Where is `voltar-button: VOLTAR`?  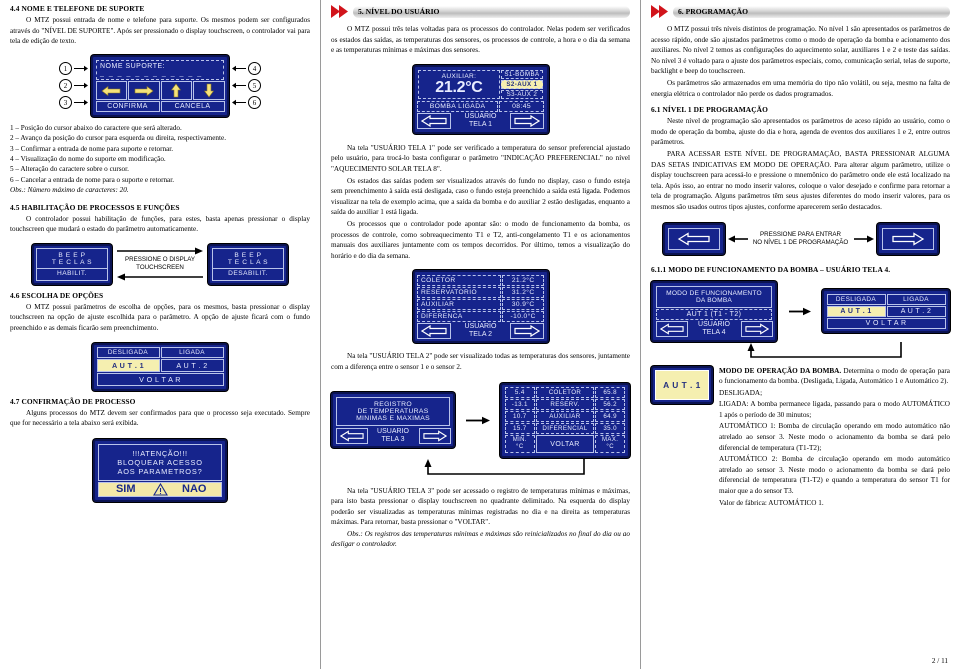
voltar-button: VOLTAR is located at coordinates (565, 444).